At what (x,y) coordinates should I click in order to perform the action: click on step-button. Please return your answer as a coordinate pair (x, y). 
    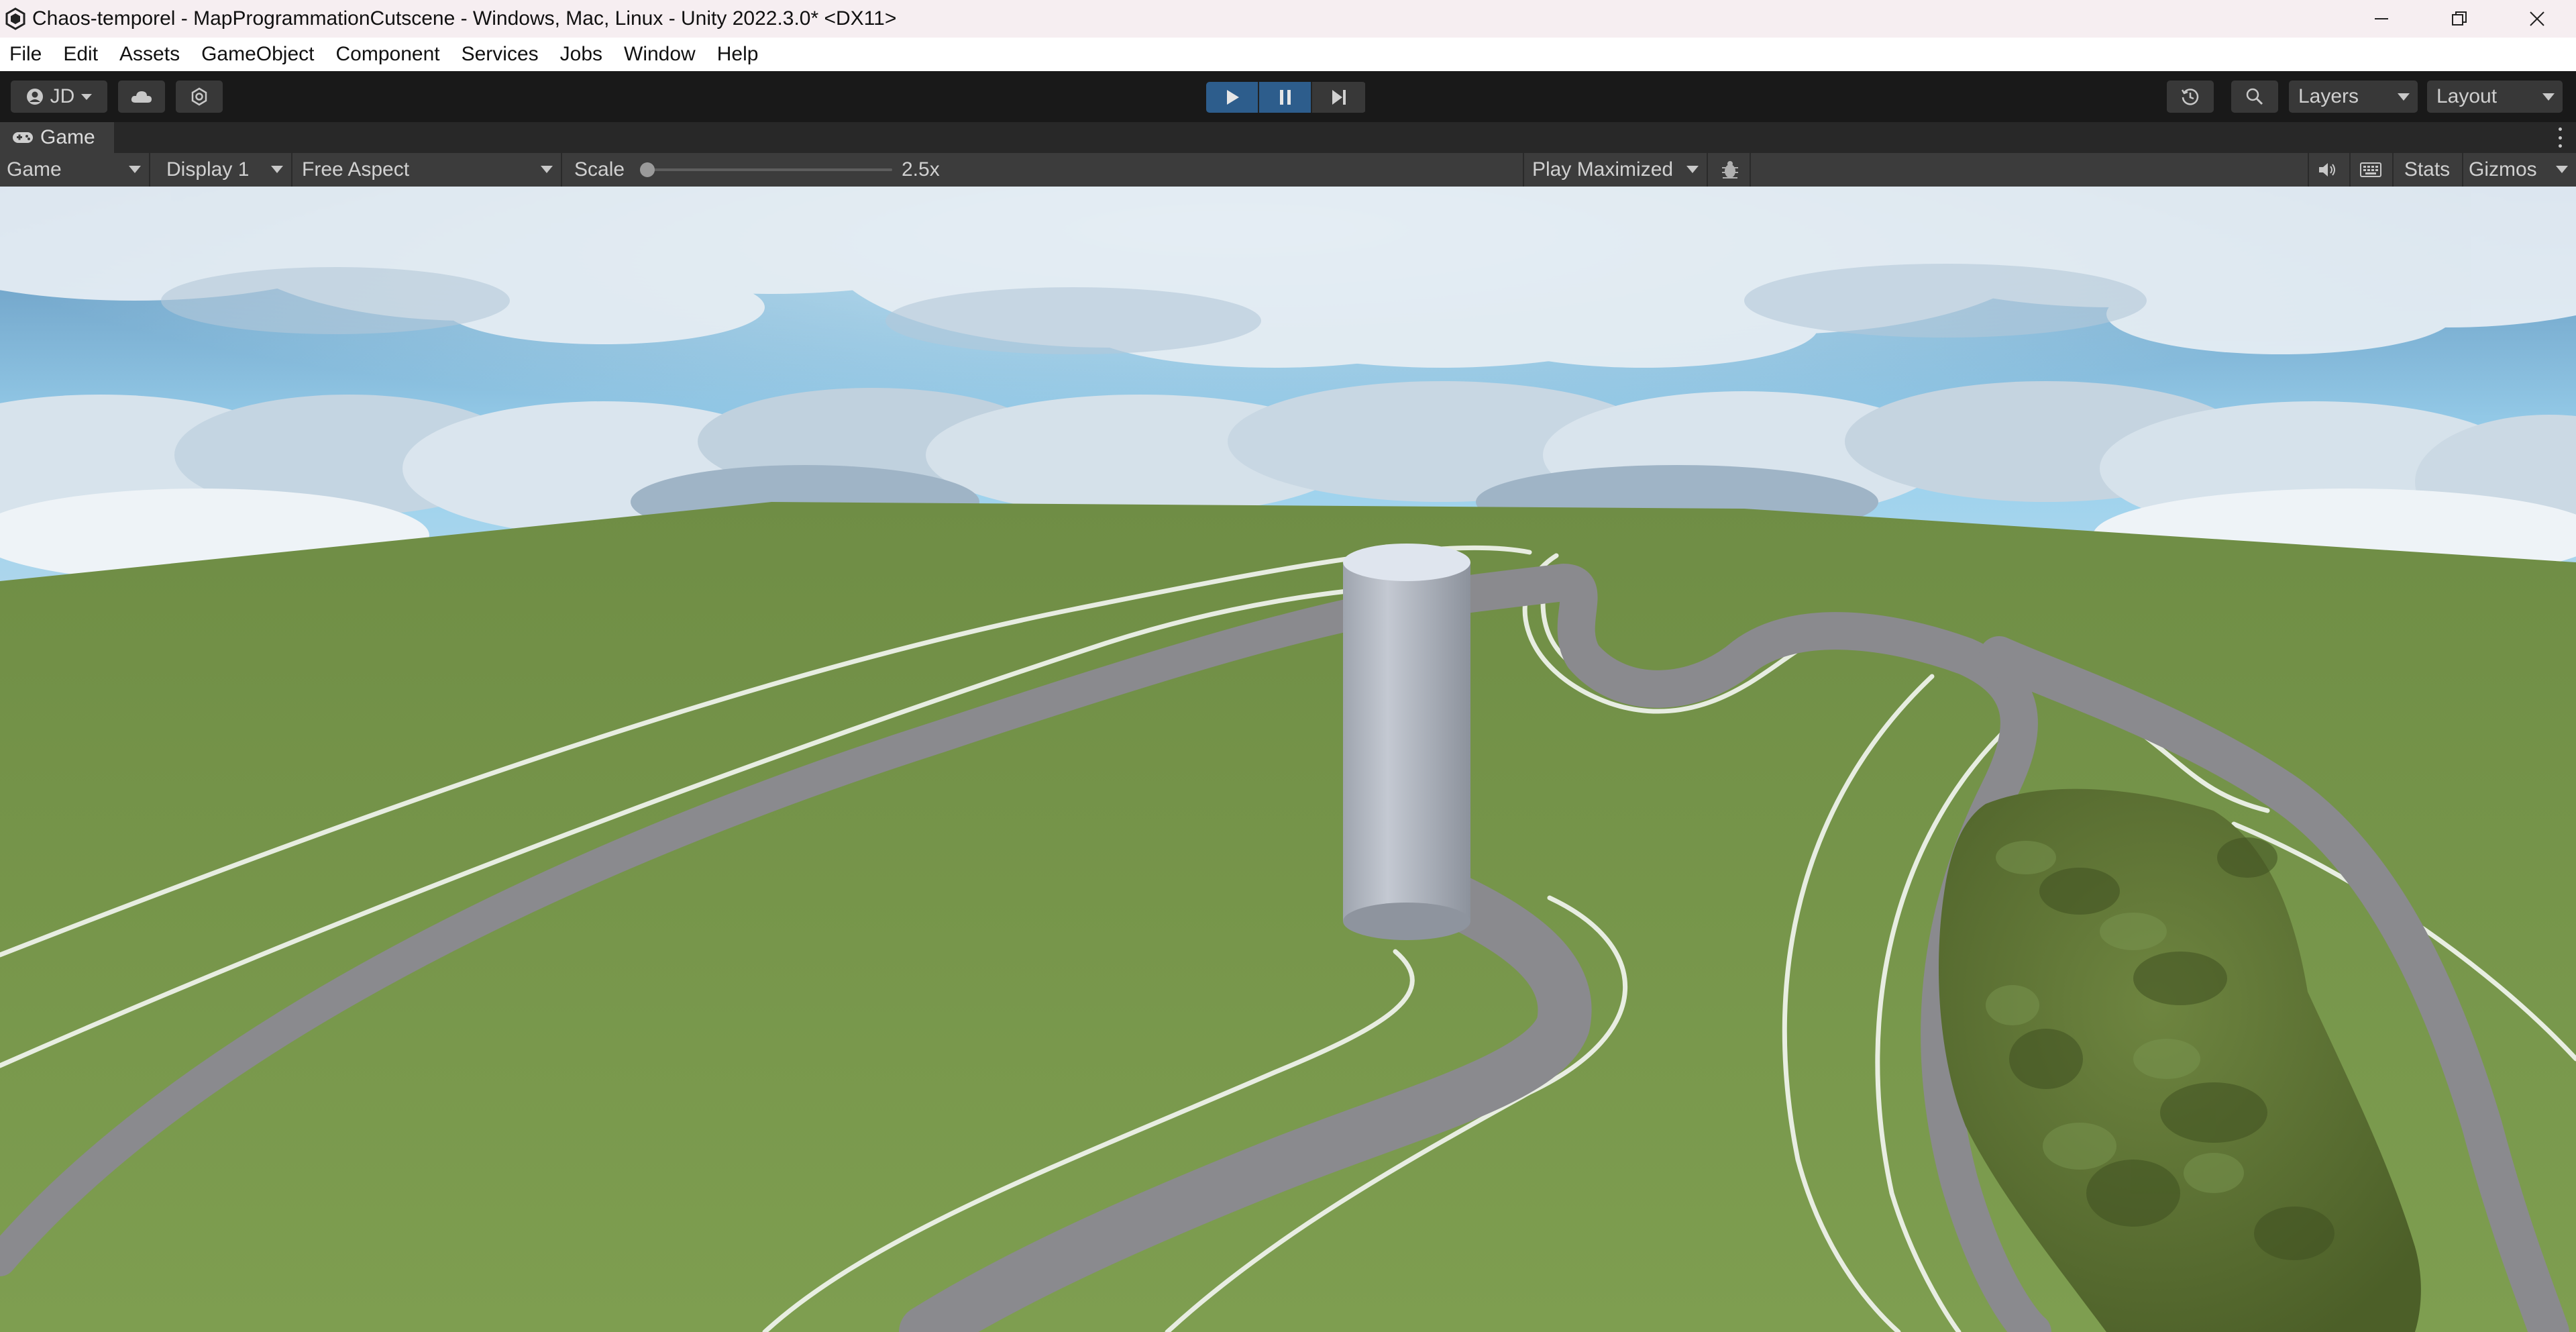
    Looking at the image, I should click on (1338, 97).